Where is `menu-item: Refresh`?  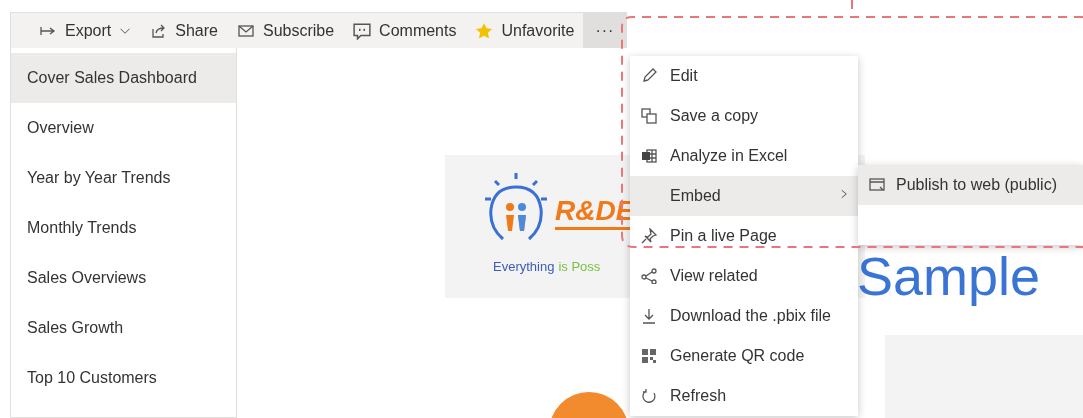 menu-item: Refresh is located at coordinates (744, 396).